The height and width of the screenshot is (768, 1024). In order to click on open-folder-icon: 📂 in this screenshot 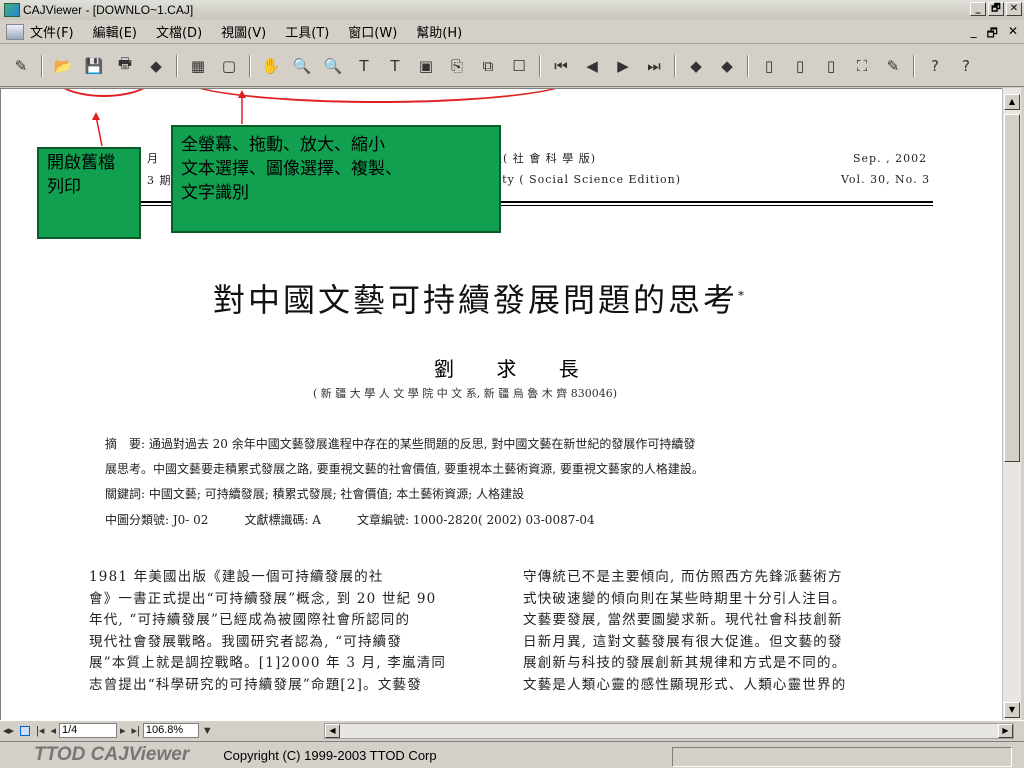, I will do `click(63, 66)`.